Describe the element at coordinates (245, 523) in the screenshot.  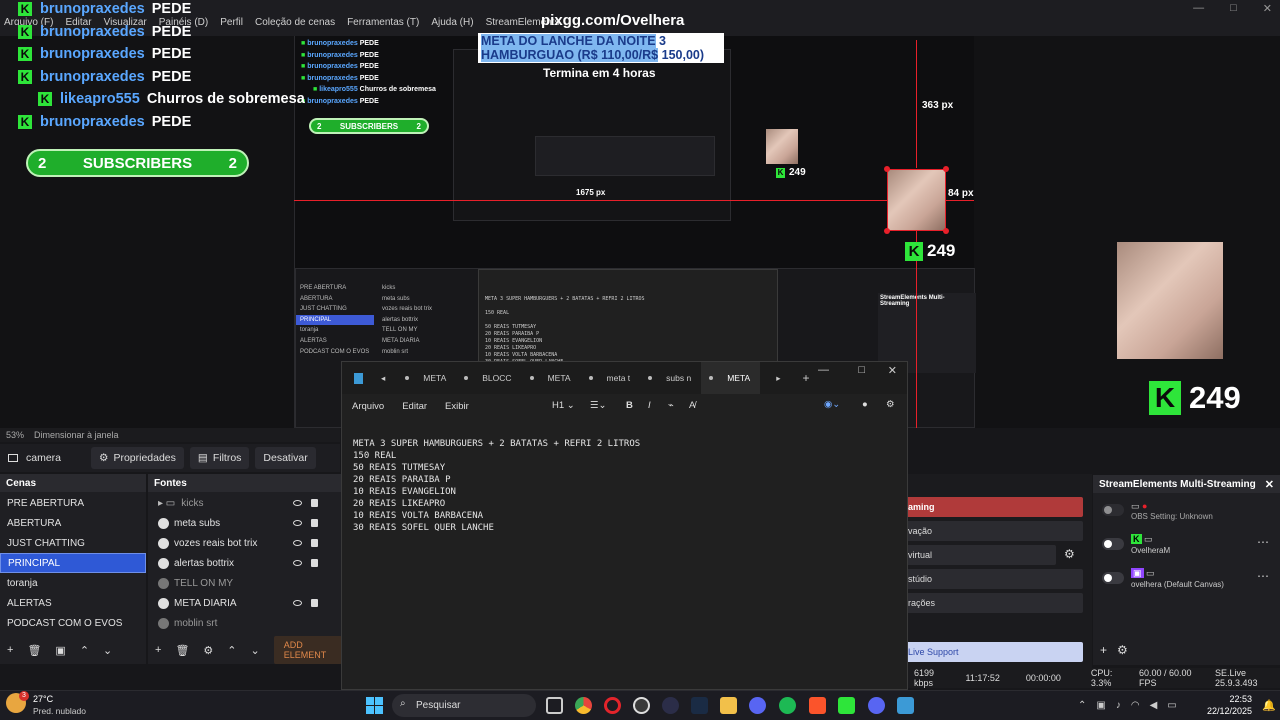
I see `source-item: meta subs` at that location.